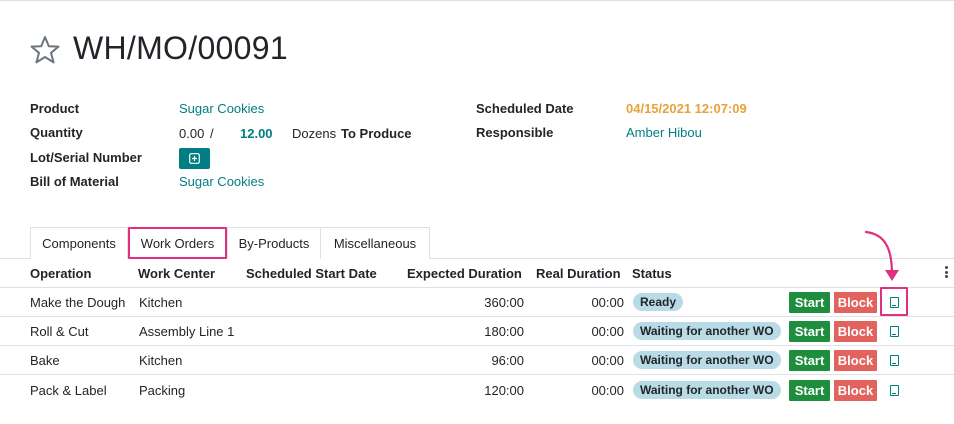 This screenshot has height=424, width=954. What do you see at coordinates (464, 273) in the screenshot?
I see `column-expected-duration: Expected Duration` at bounding box center [464, 273].